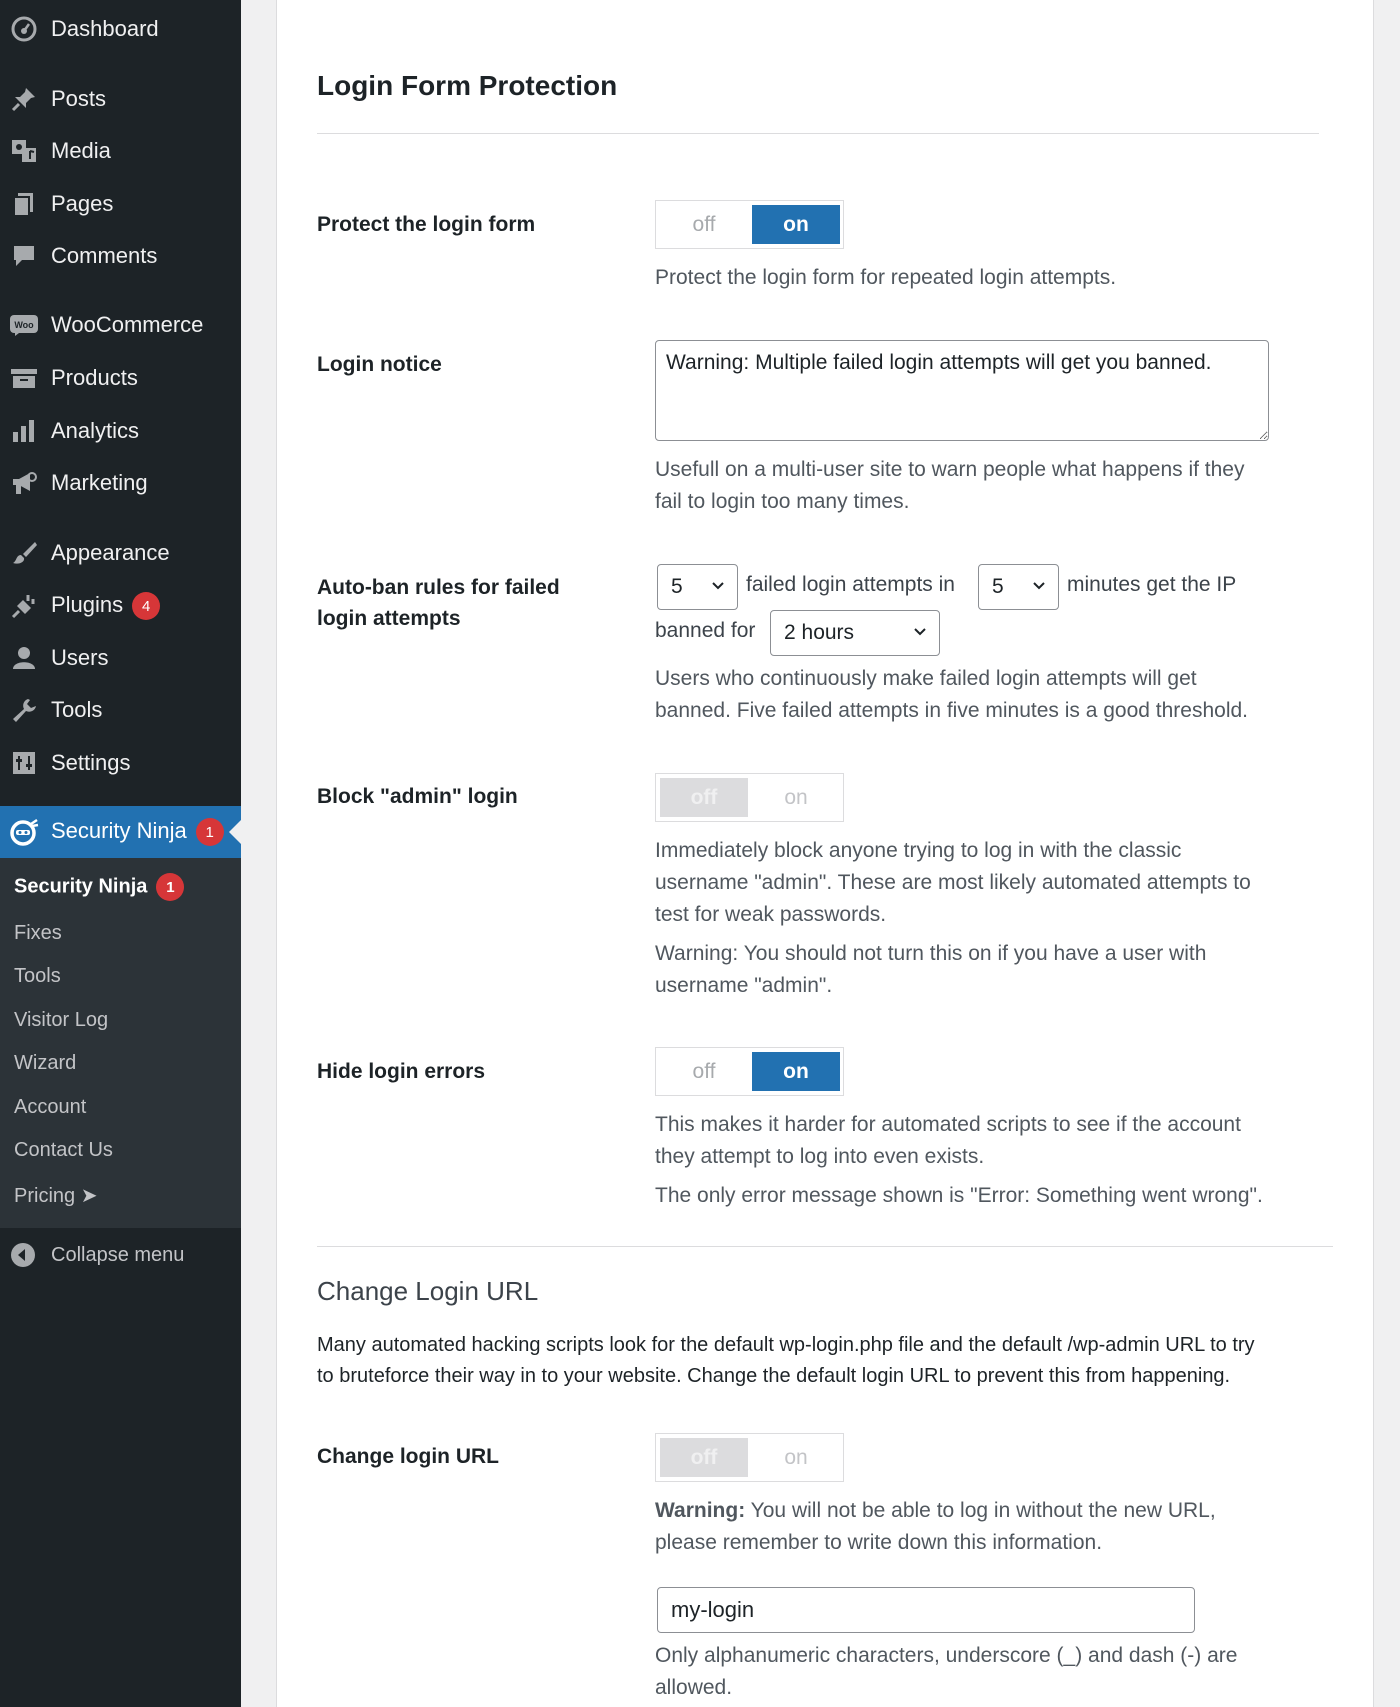 This screenshot has width=1400, height=1707. I want to click on woo-icon: Woo, so click(24, 325).